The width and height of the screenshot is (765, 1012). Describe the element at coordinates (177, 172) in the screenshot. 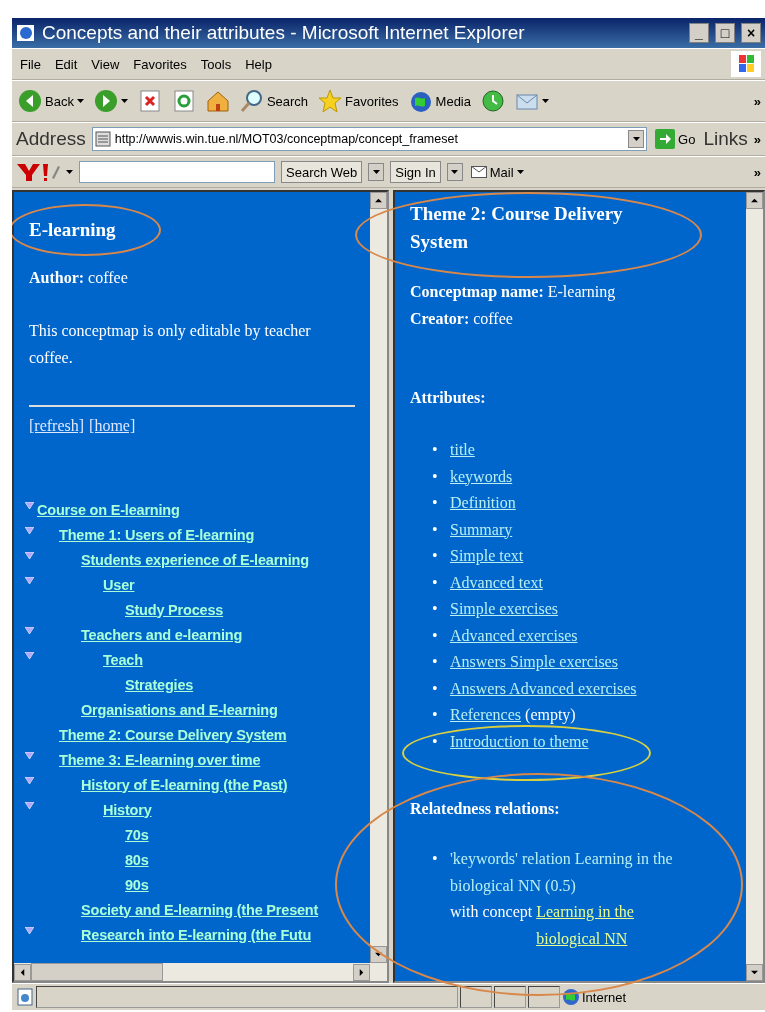

I see `search-field` at that location.